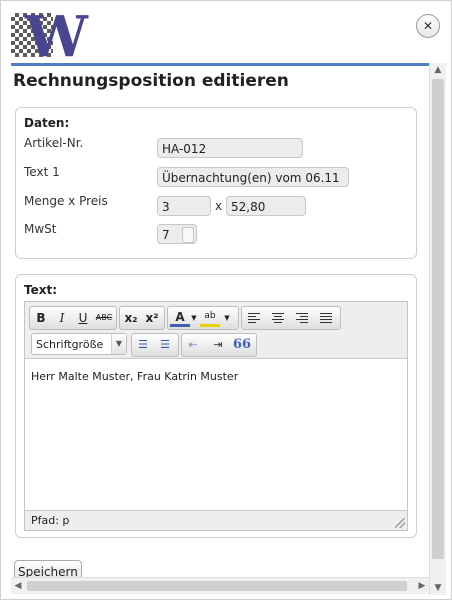 Image resolution: width=452 pixels, height=600 pixels. Describe the element at coordinates (242, 345) in the screenshot. I see `blockquote-icon: 66` at that location.